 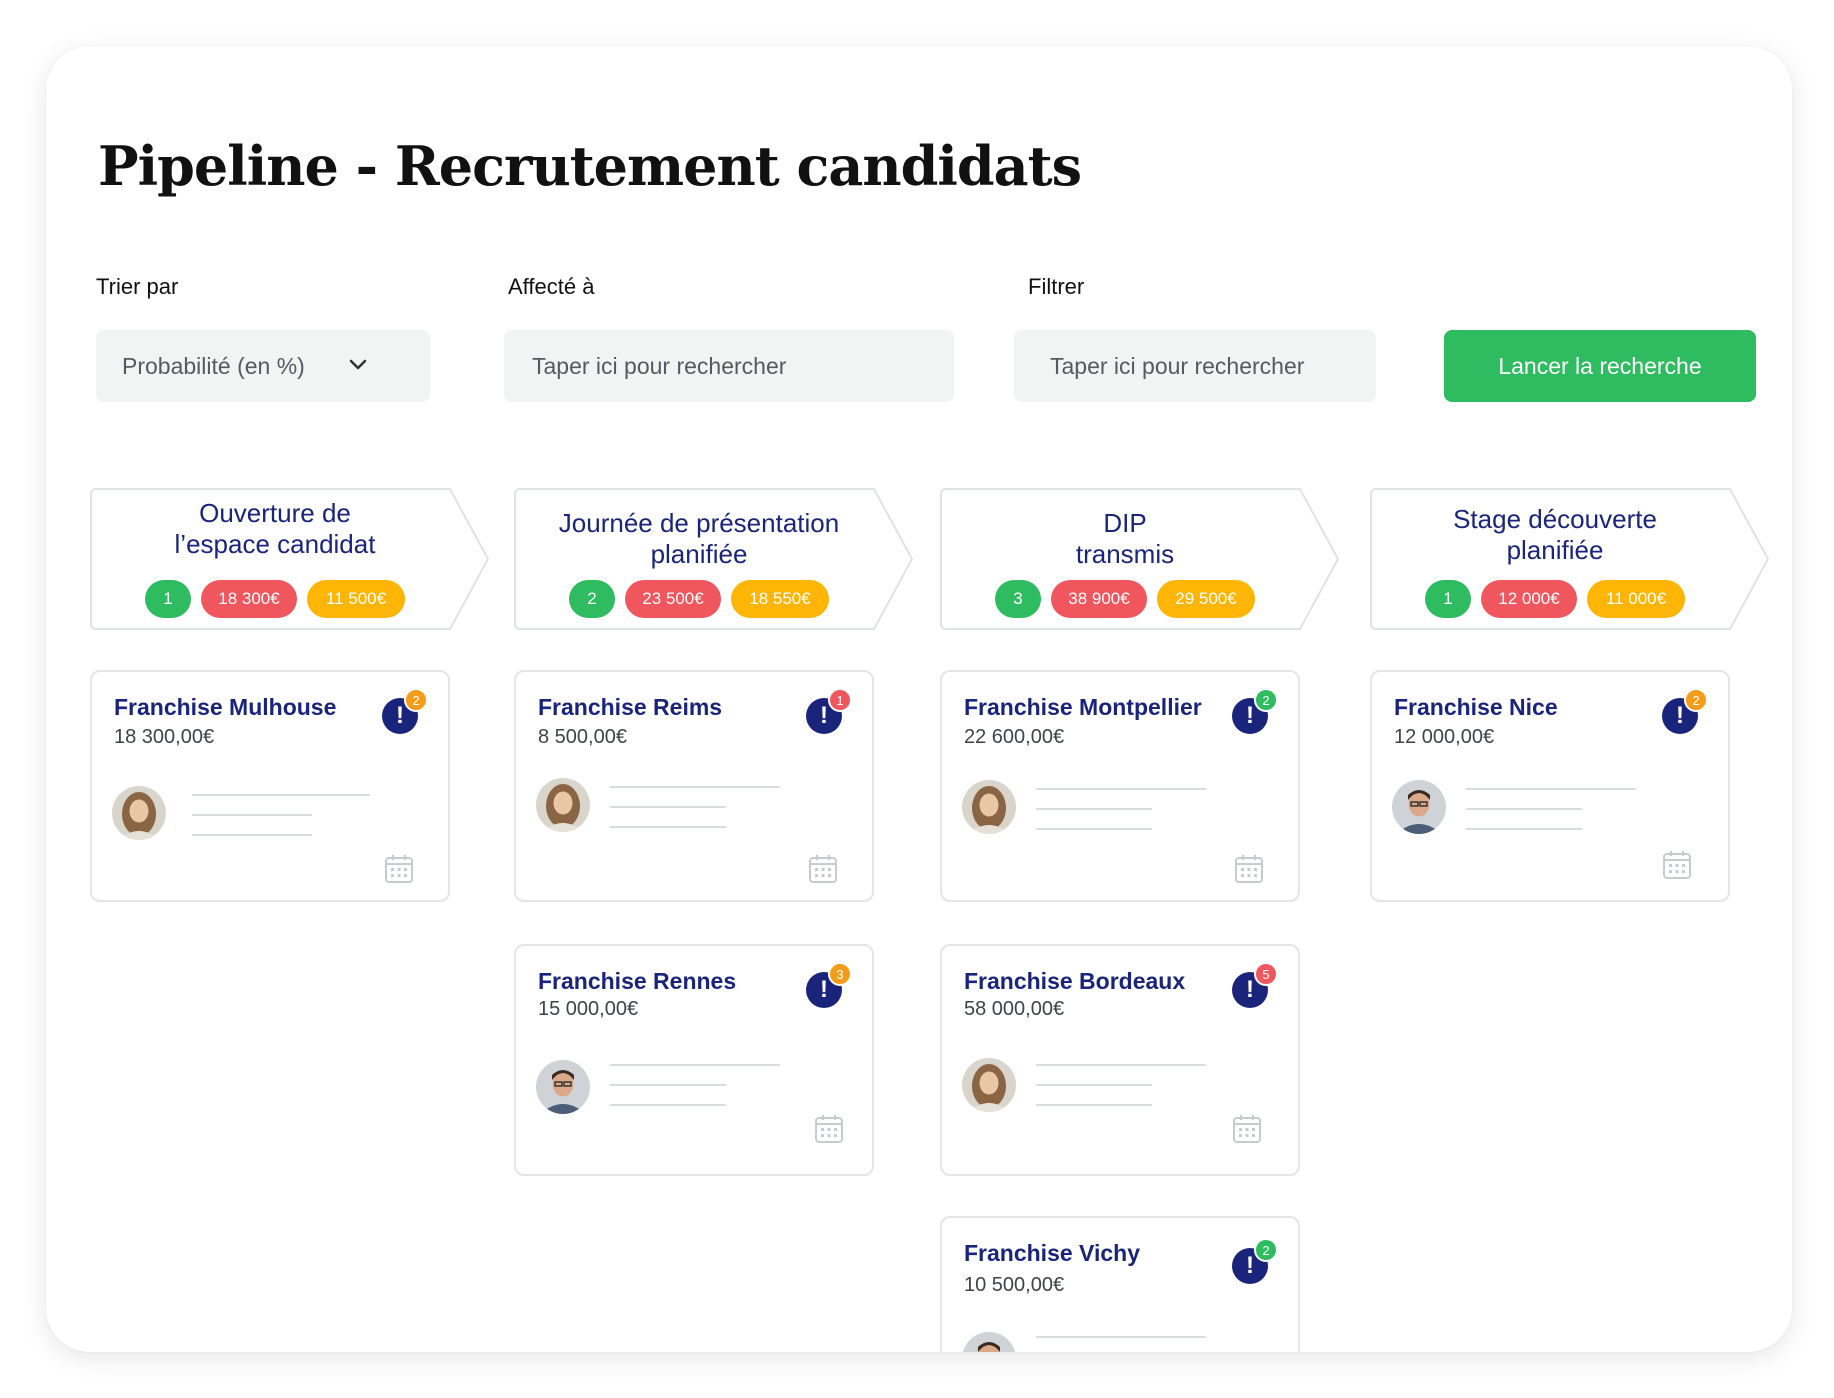 I want to click on alert-indicator: ! 5, so click(x=1255, y=985).